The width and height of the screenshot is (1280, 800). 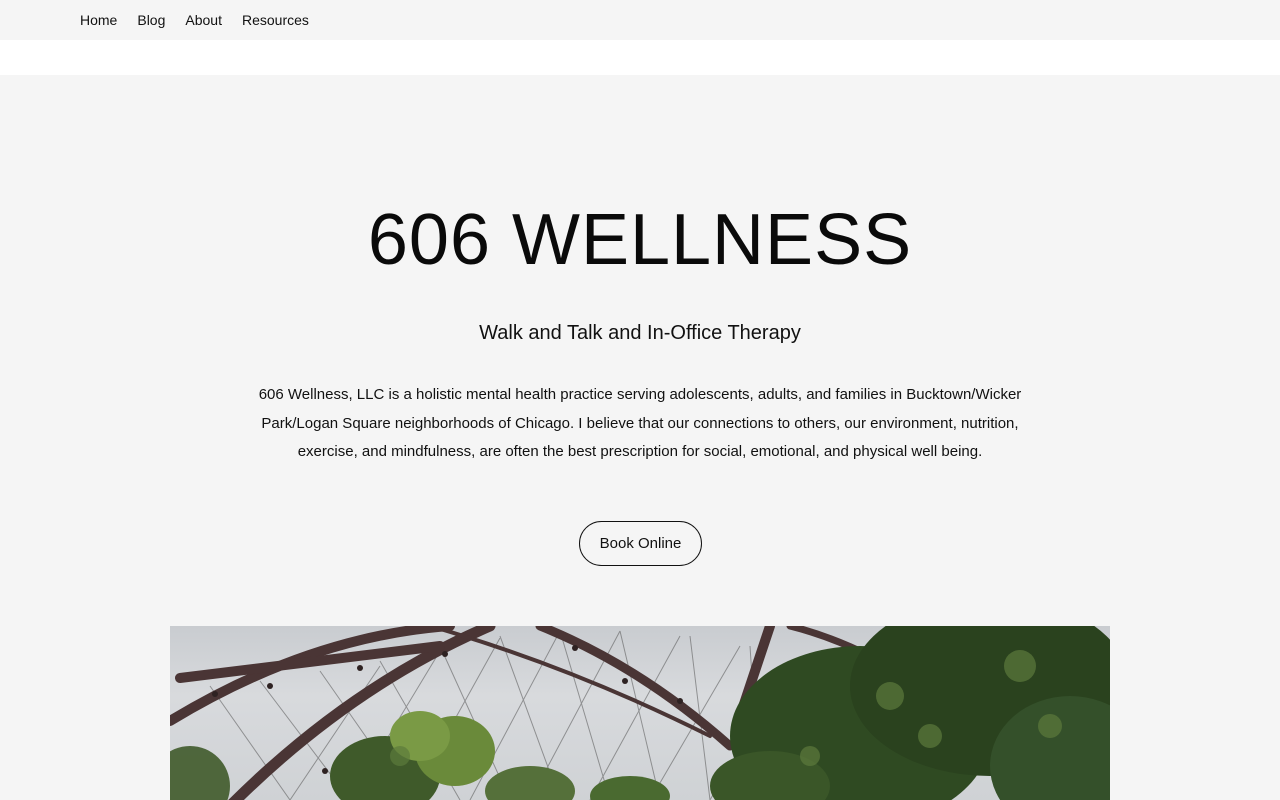 I want to click on nav-home: Home, so click(x=98, y=20).